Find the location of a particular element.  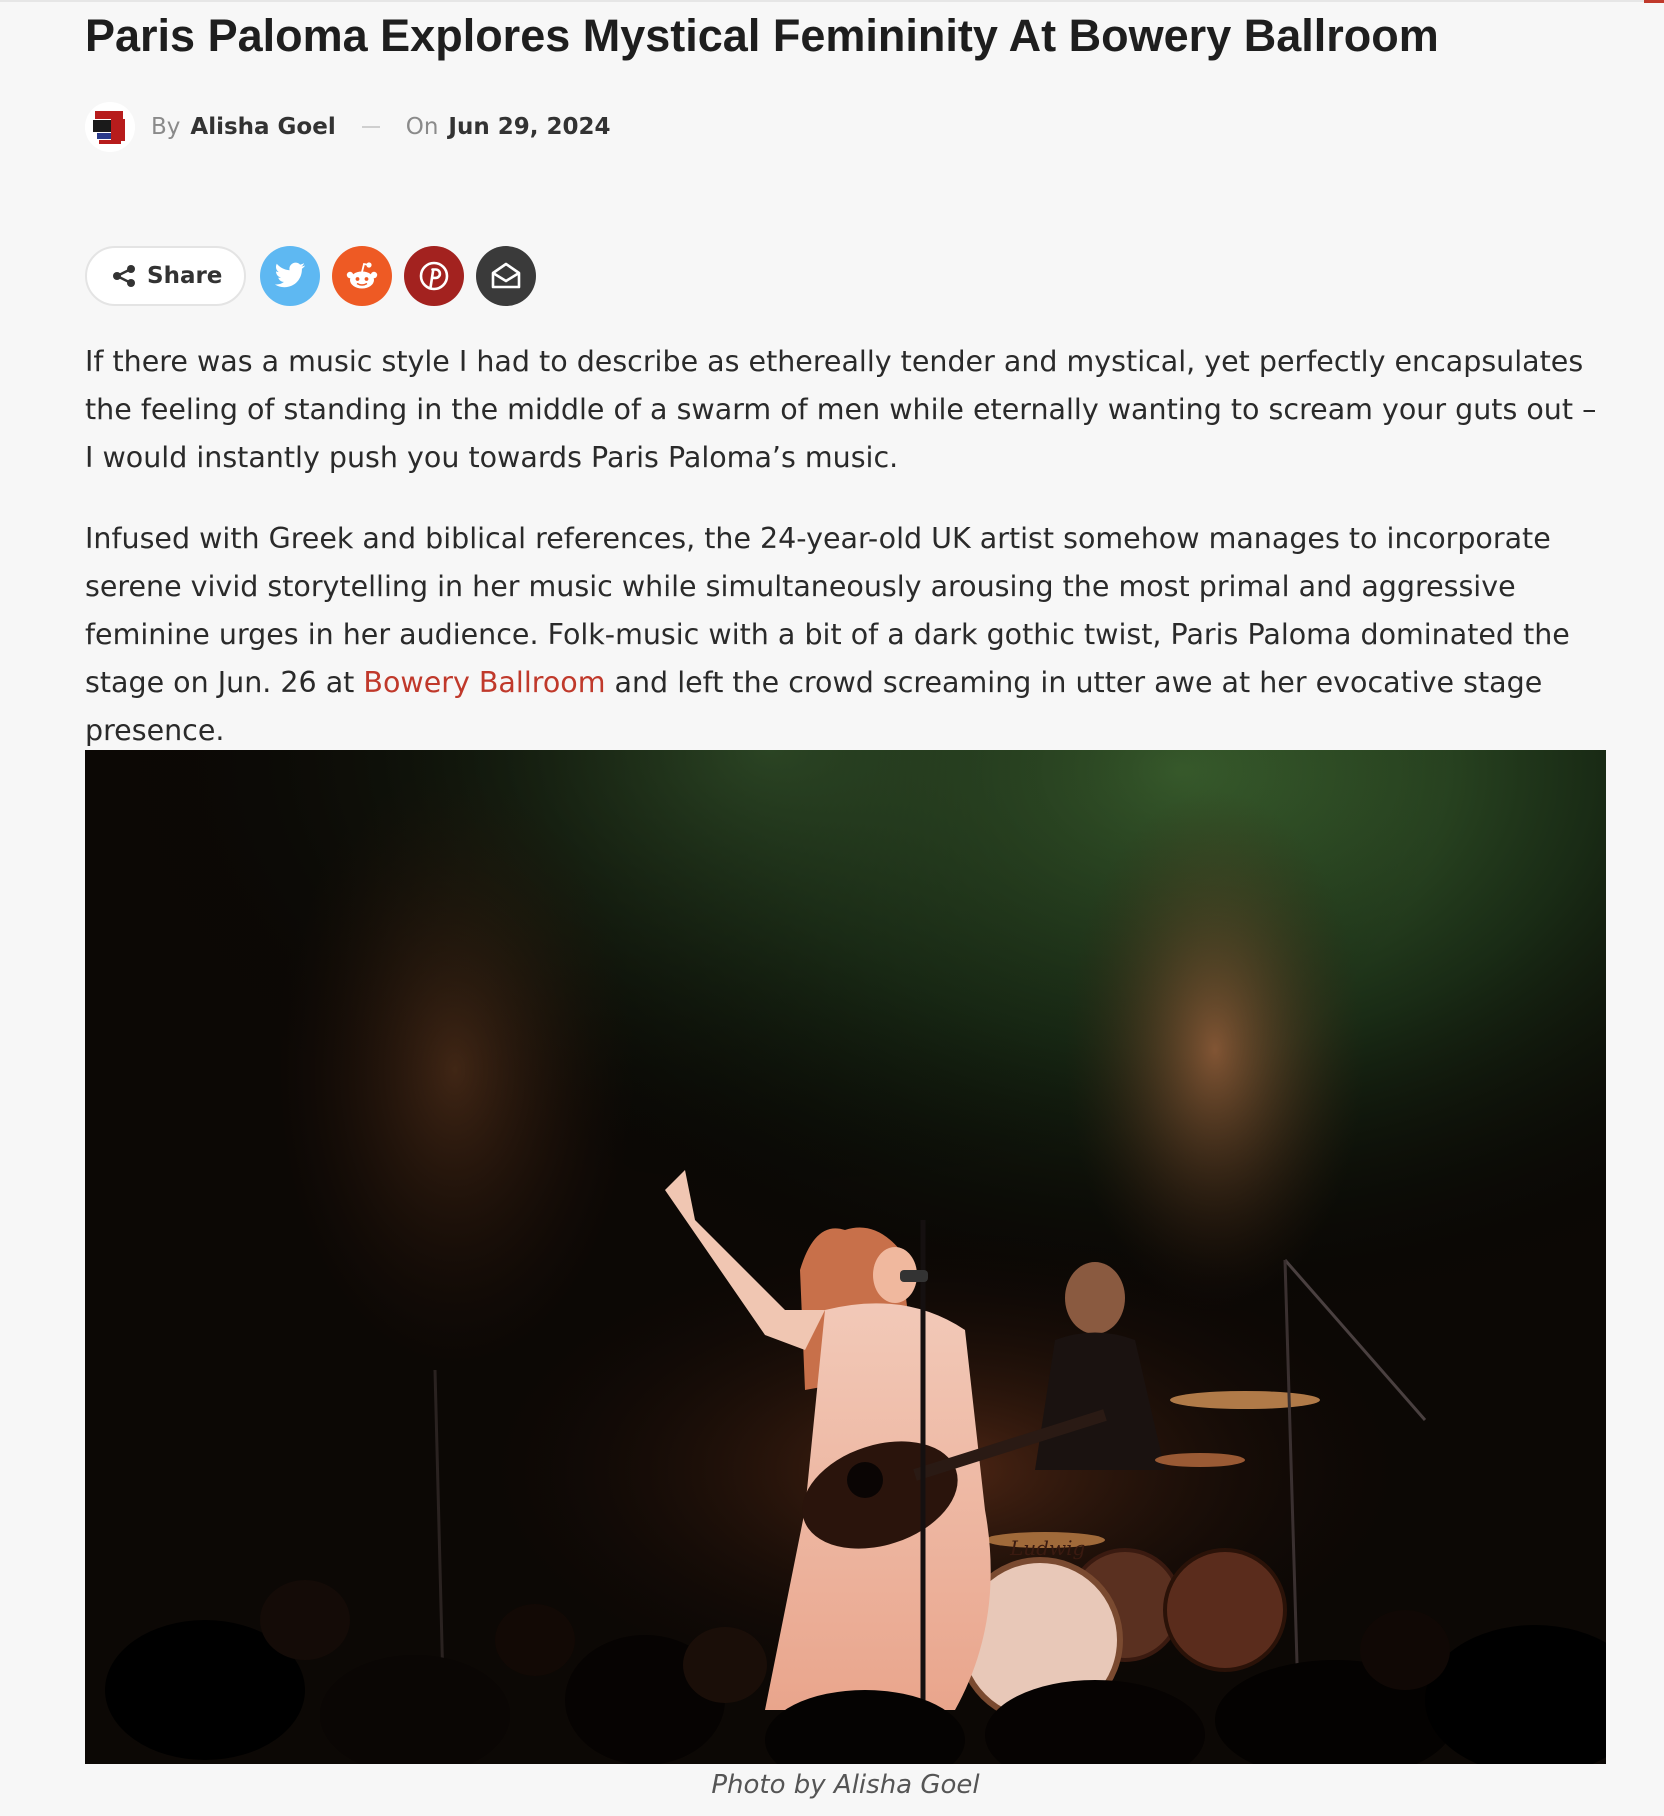

email-share-button is located at coordinates (506, 276).